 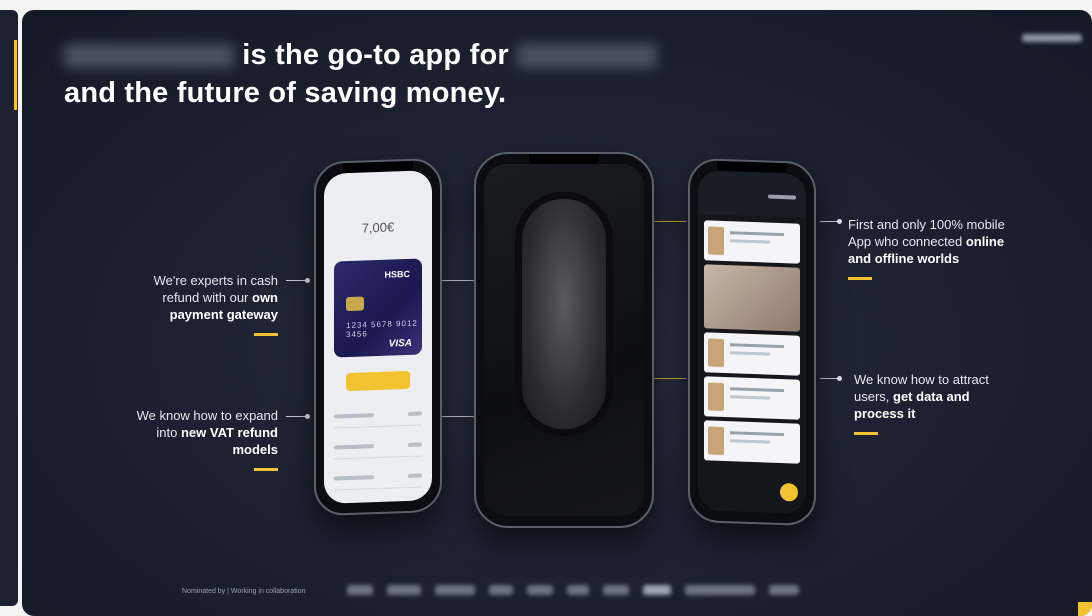 I want to click on redacted-brand-name, so click(x=149, y=56).